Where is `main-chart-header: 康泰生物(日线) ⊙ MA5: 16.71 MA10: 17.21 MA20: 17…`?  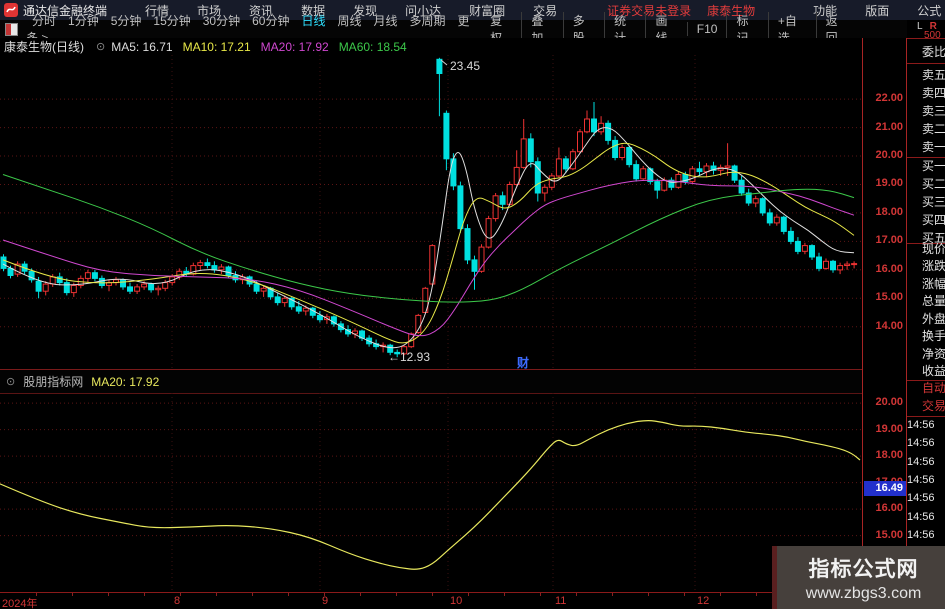
main-chart-header: 康泰生物(日线) ⊙ MA5: 16.71 MA10: 17.21 MA20: 17… is located at coordinates (431, 46).